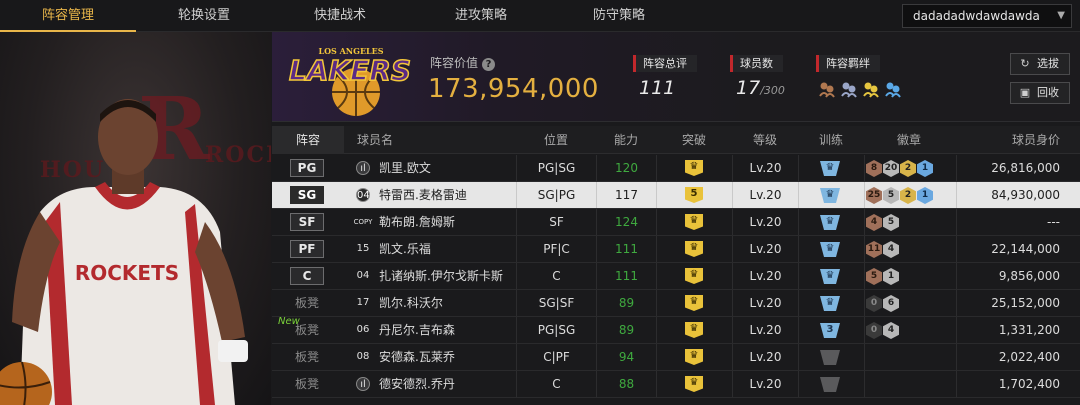 This screenshot has width=1080, height=405. I want to click on player-name: 凯文.乐福, so click(405, 249).